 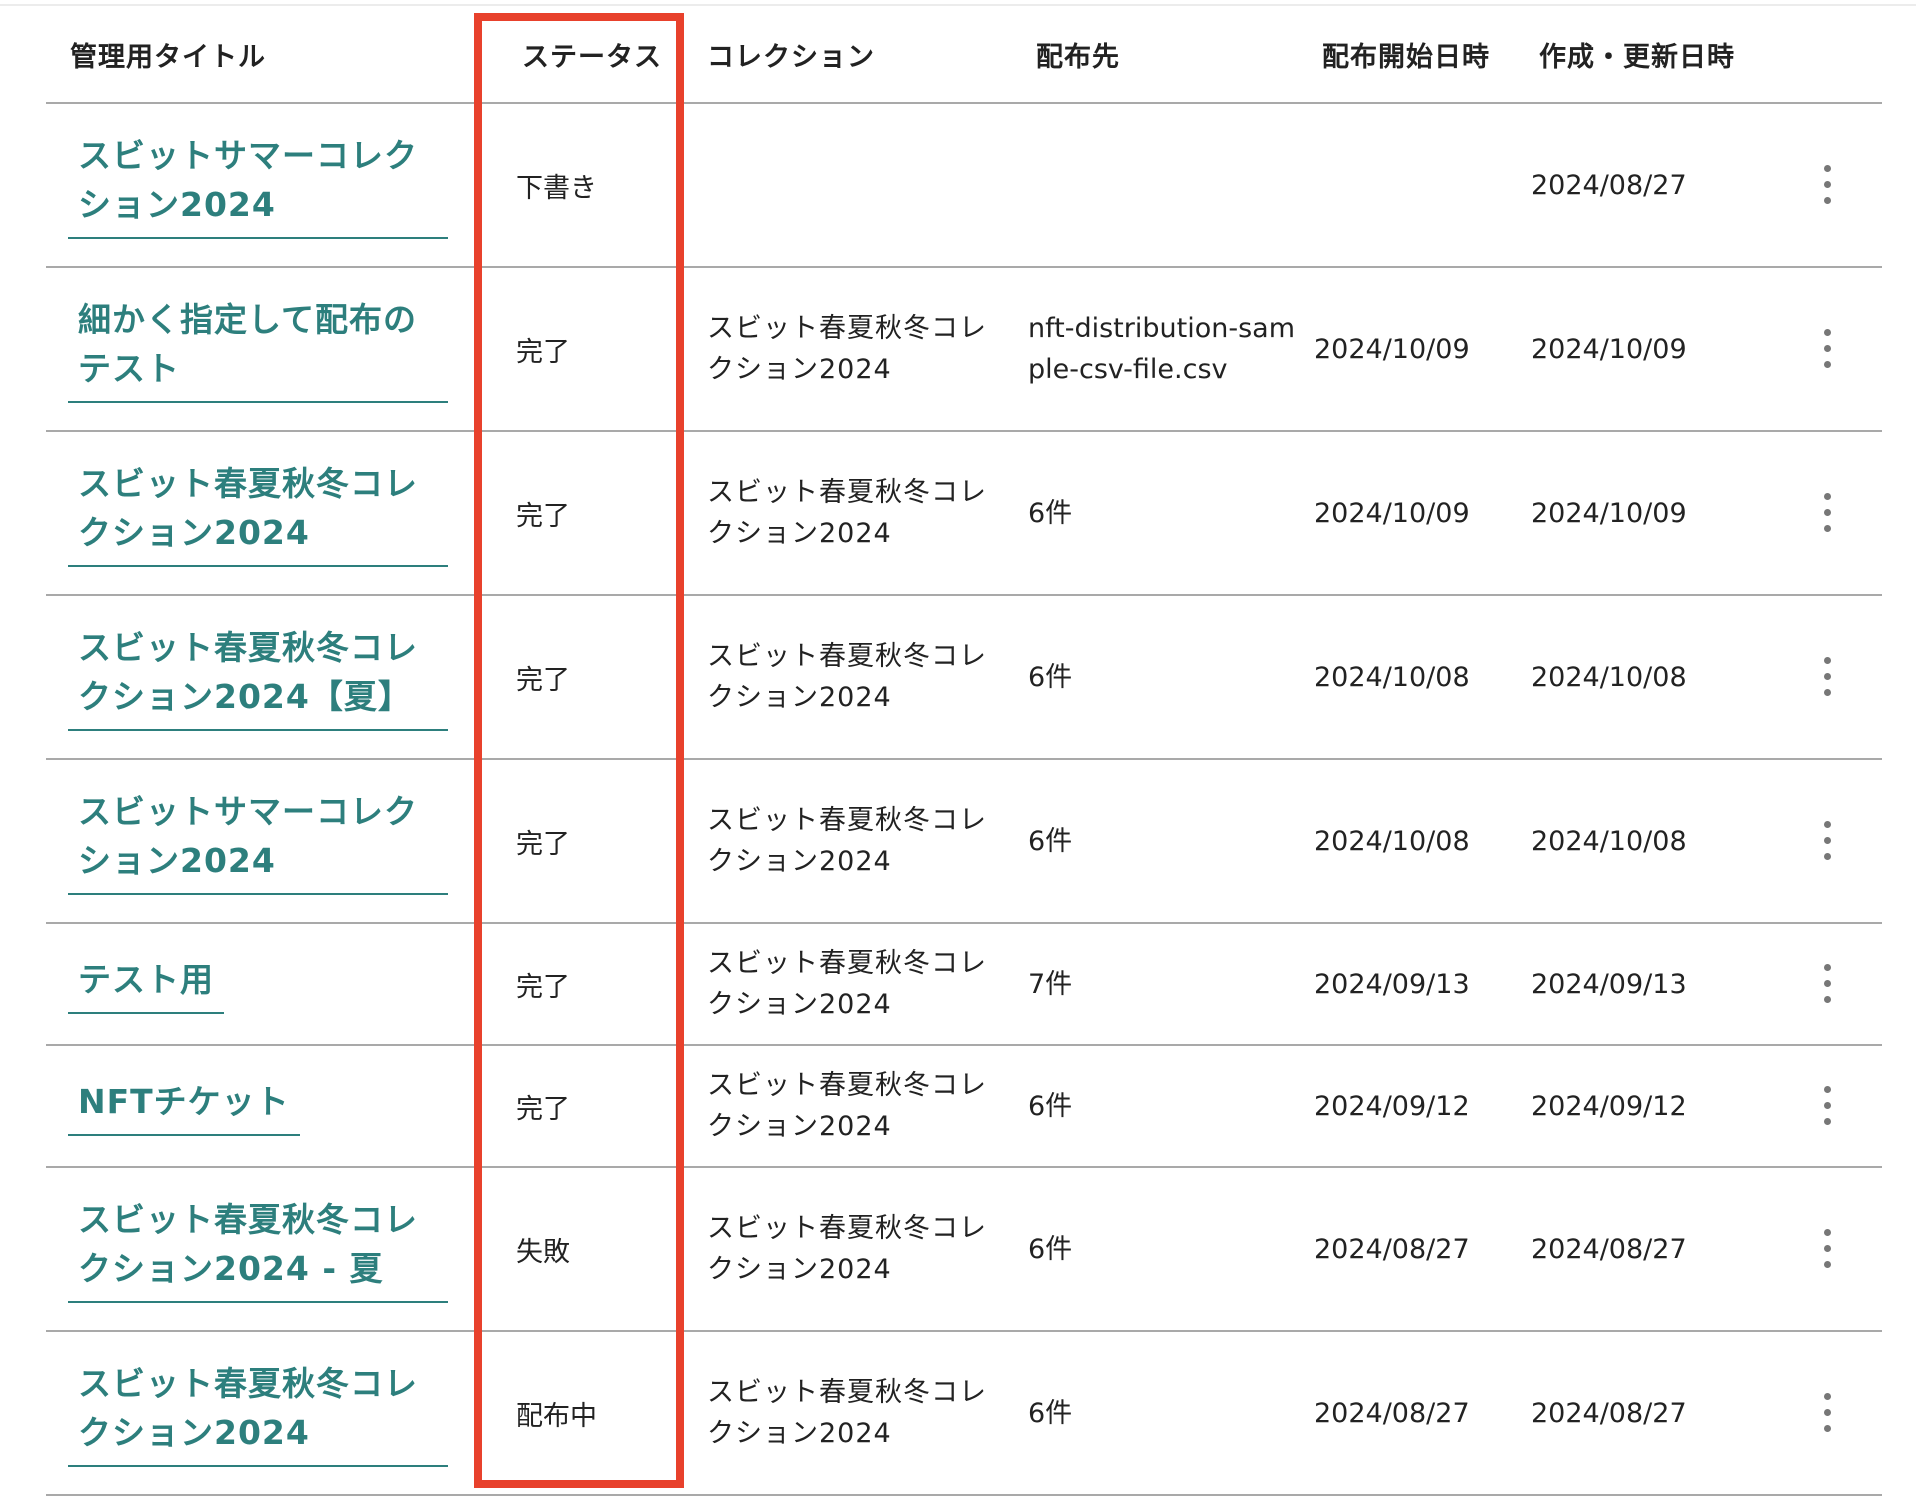 What do you see at coordinates (1422, 984) in the screenshot?
I see `row-start-date: 2024/09/13` at bounding box center [1422, 984].